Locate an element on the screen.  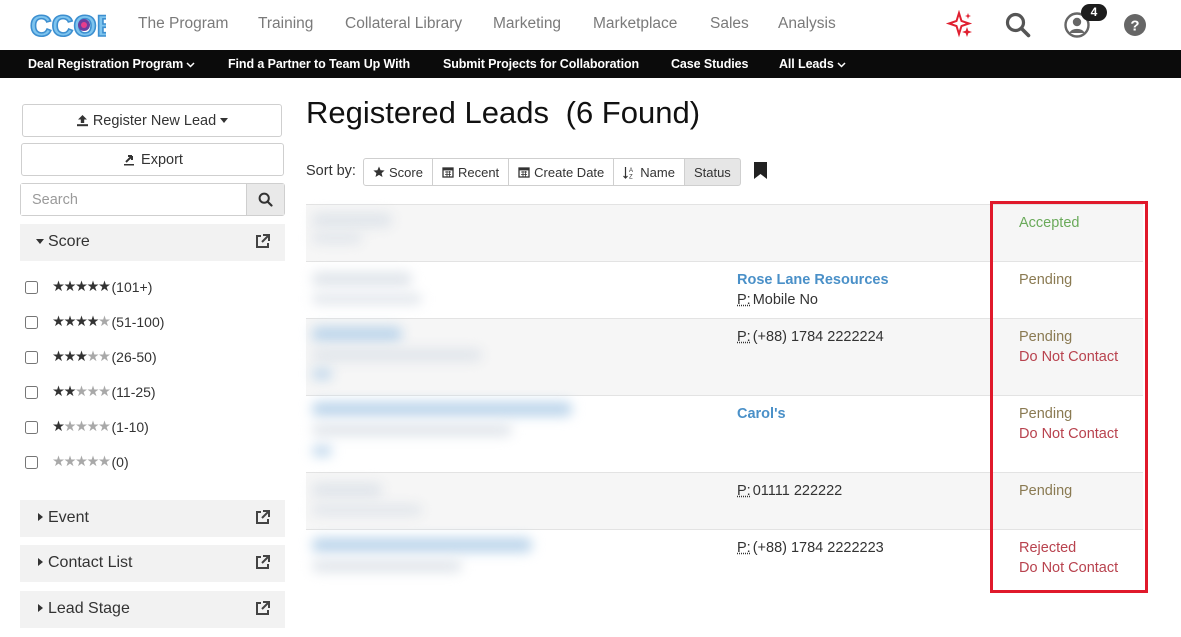
lead-status: Do Not Contact is located at coordinates (1069, 434).